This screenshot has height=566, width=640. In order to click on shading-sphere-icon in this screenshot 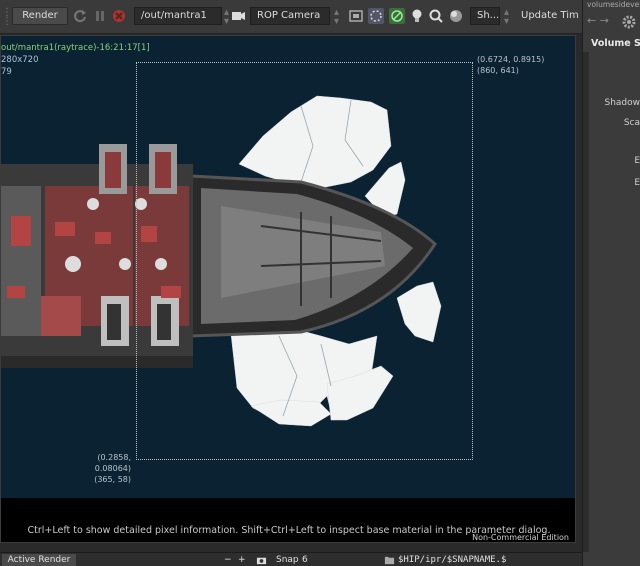, I will do `click(456, 16)`.